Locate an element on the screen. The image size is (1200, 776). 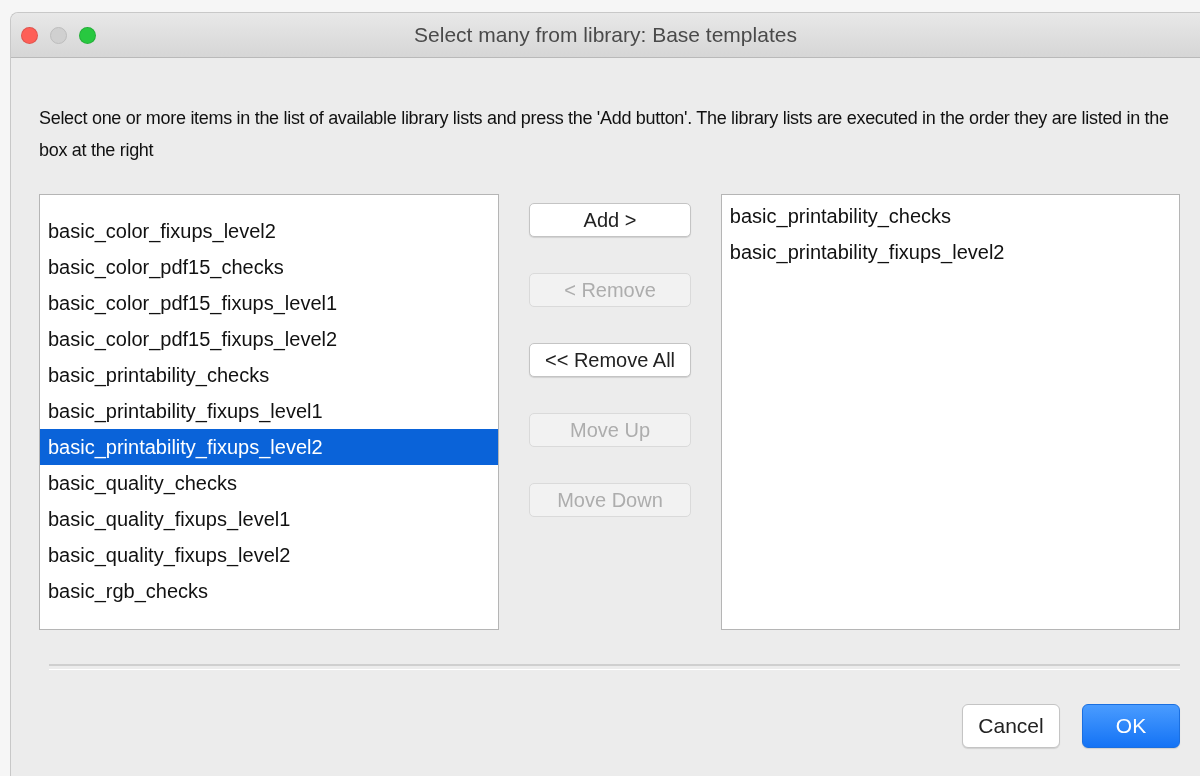
action-button: Add > is located at coordinates (610, 220).